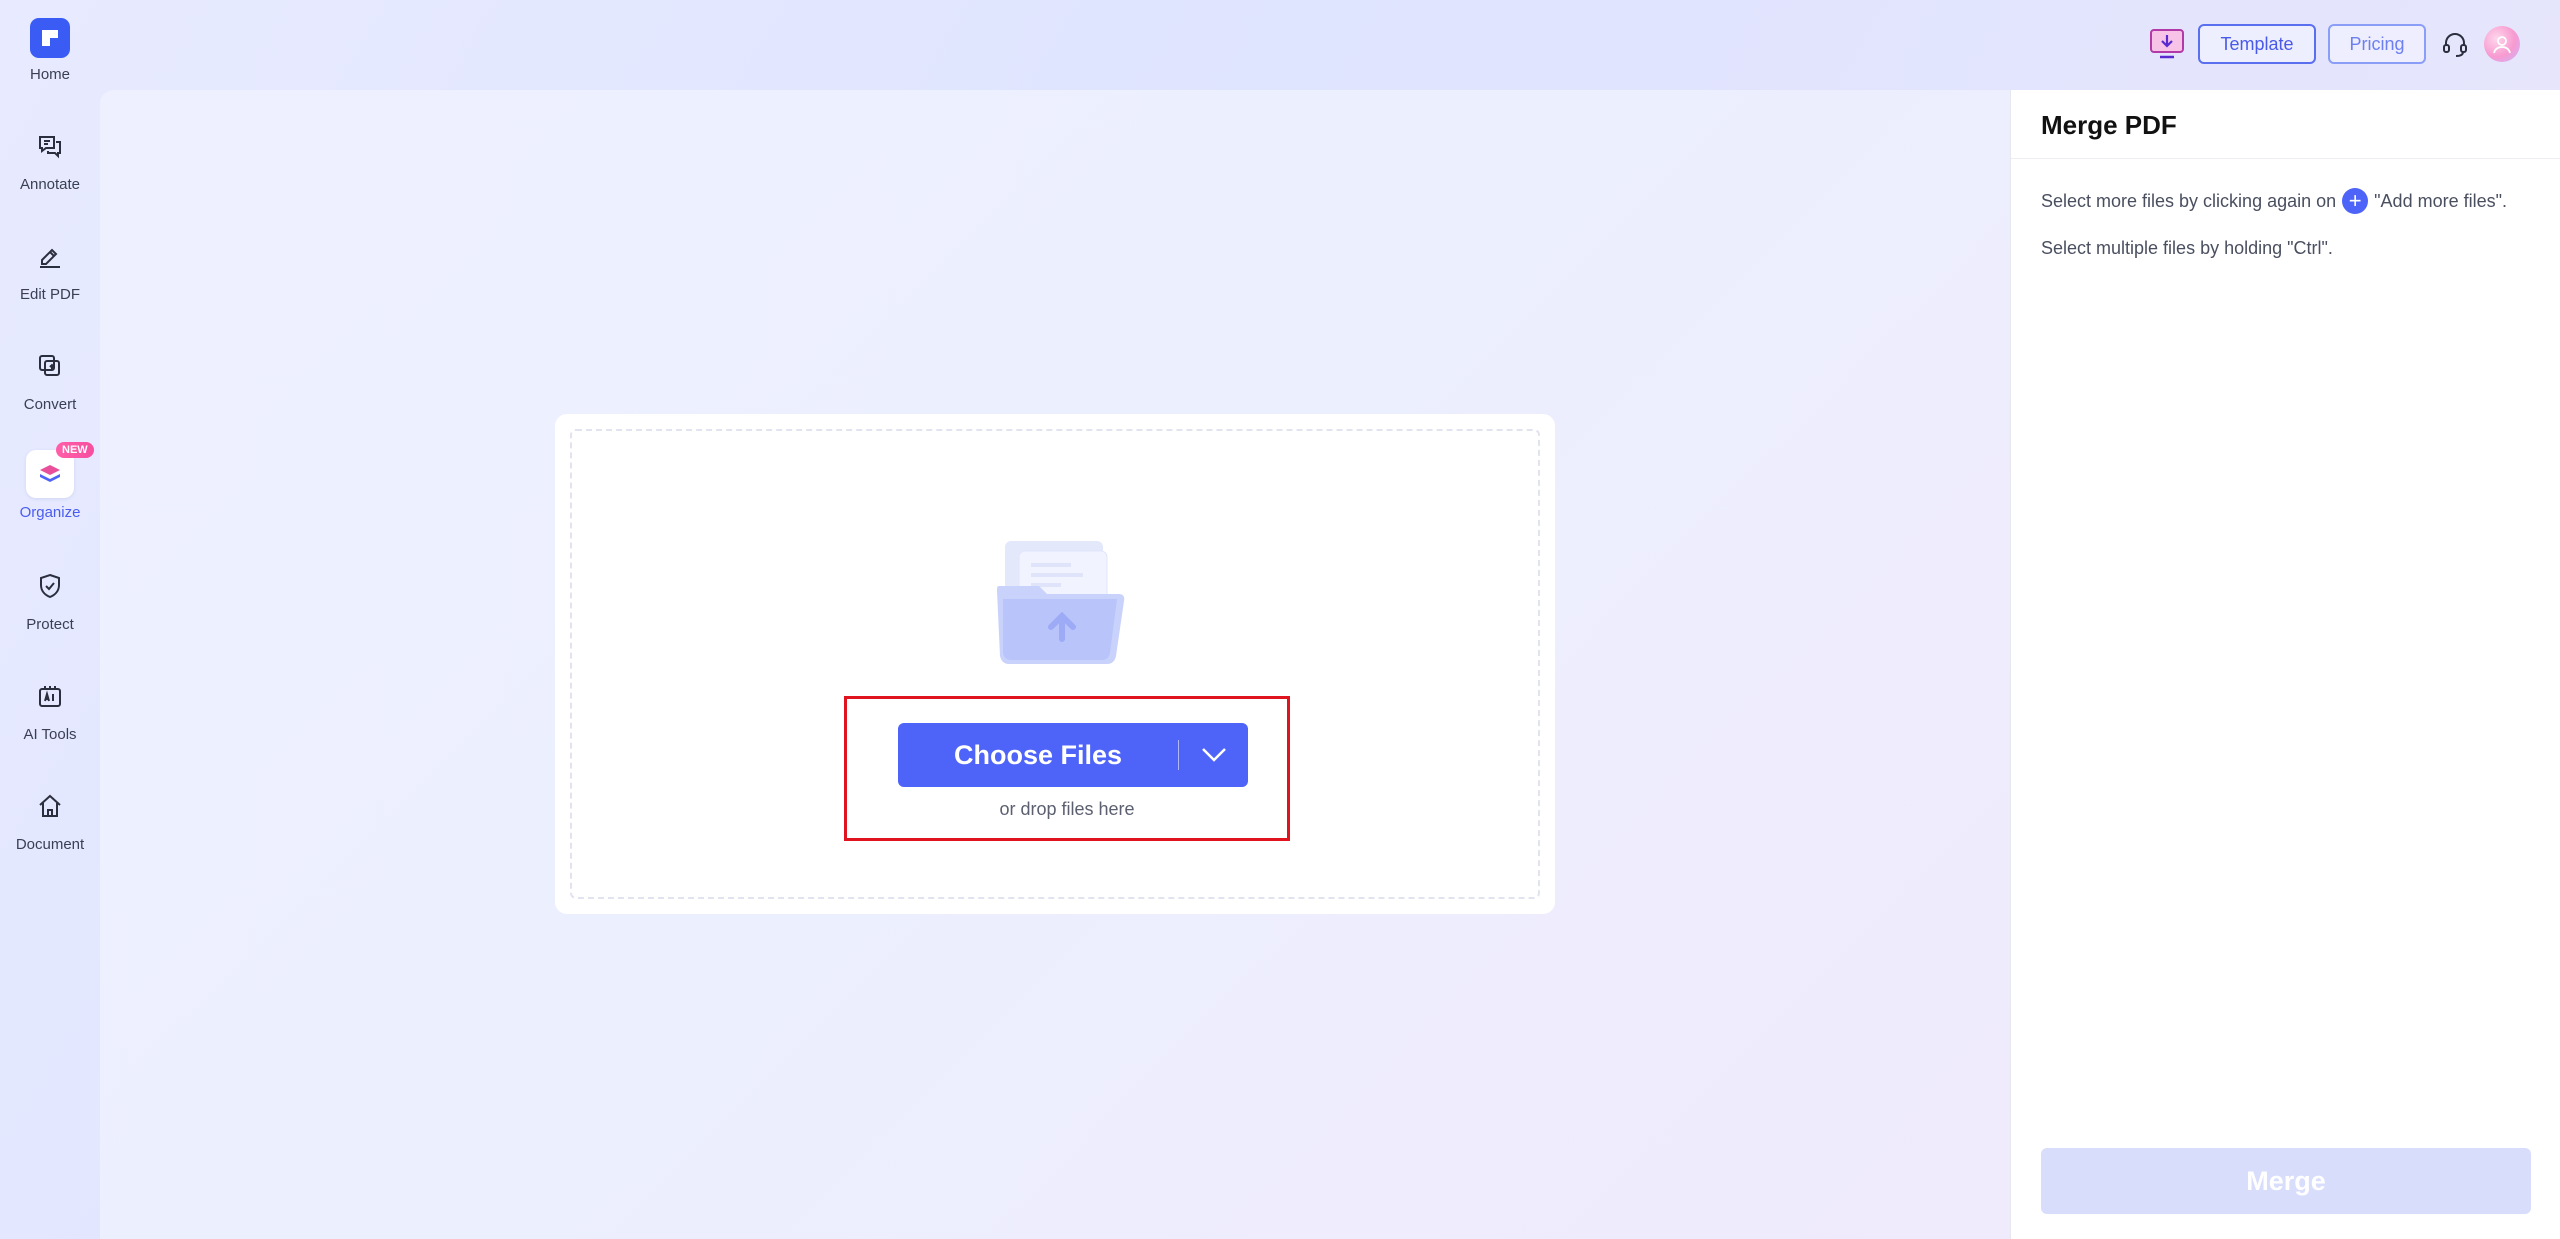 This screenshot has height=1239, width=2560. Describe the element at coordinates (2455, 45) in the screenshot. I see `headset-support-icon` at that location.